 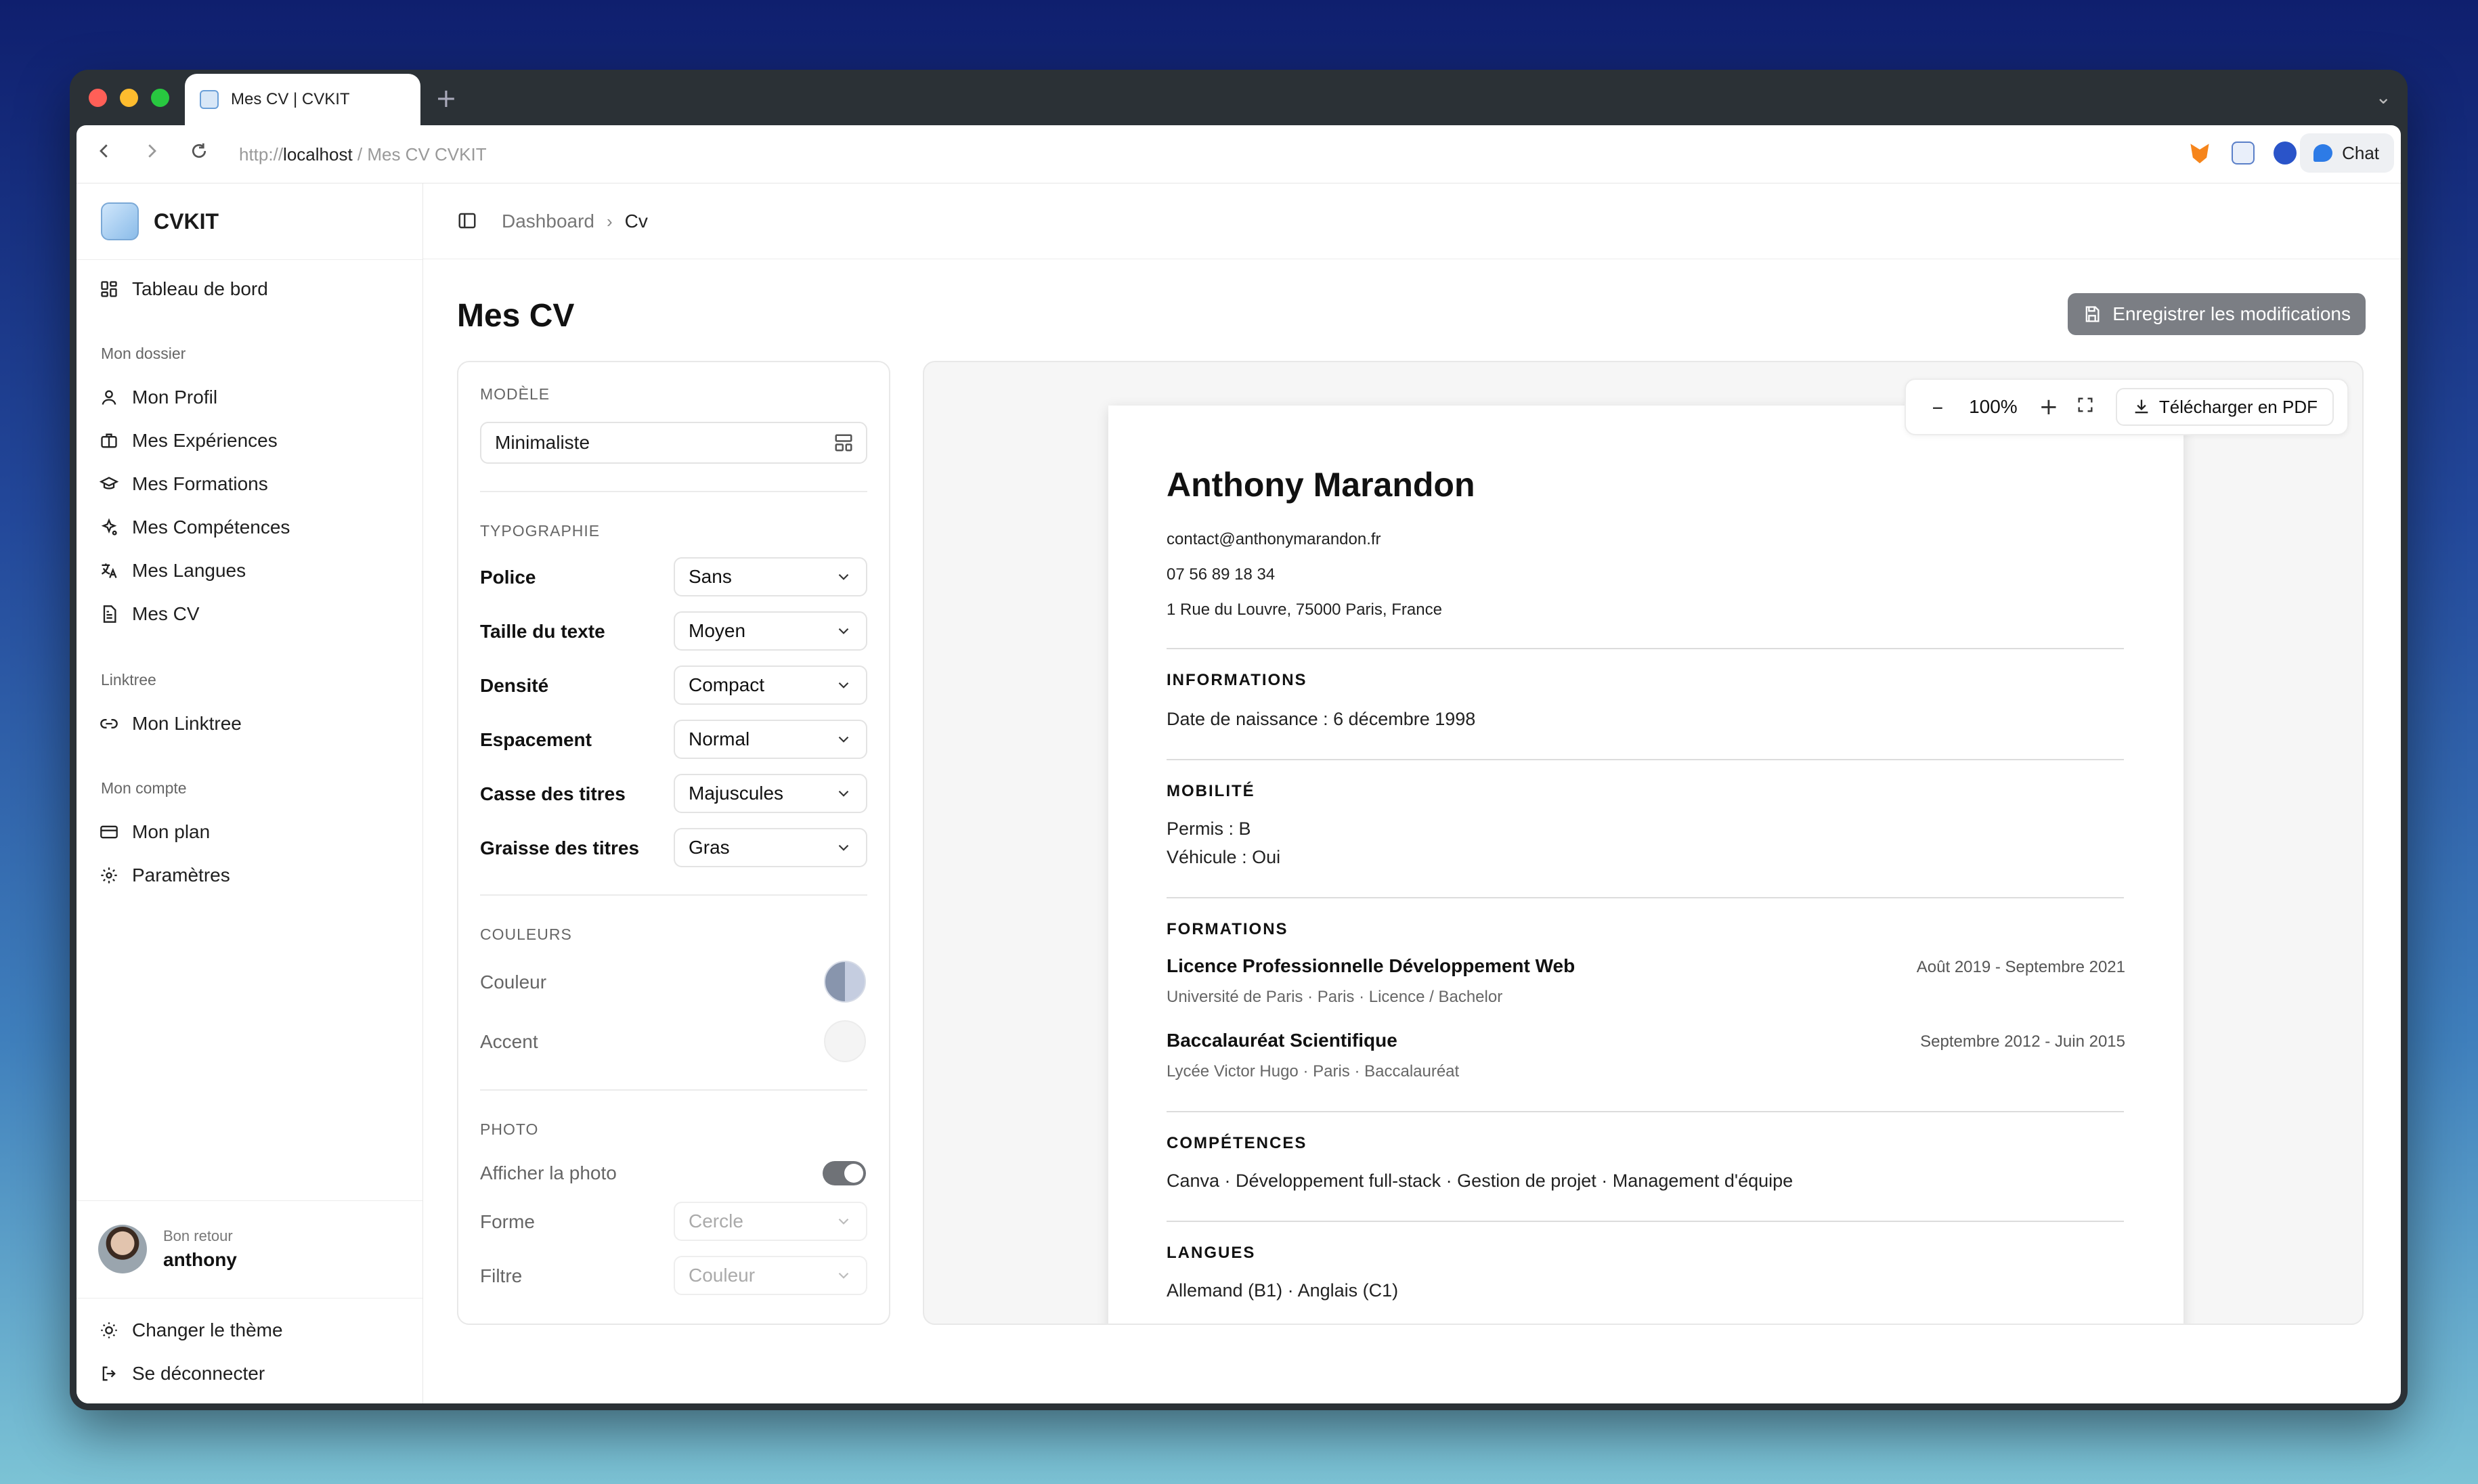 I want to click on text-size-label: Taille du texte, so click(x=542, y=631).